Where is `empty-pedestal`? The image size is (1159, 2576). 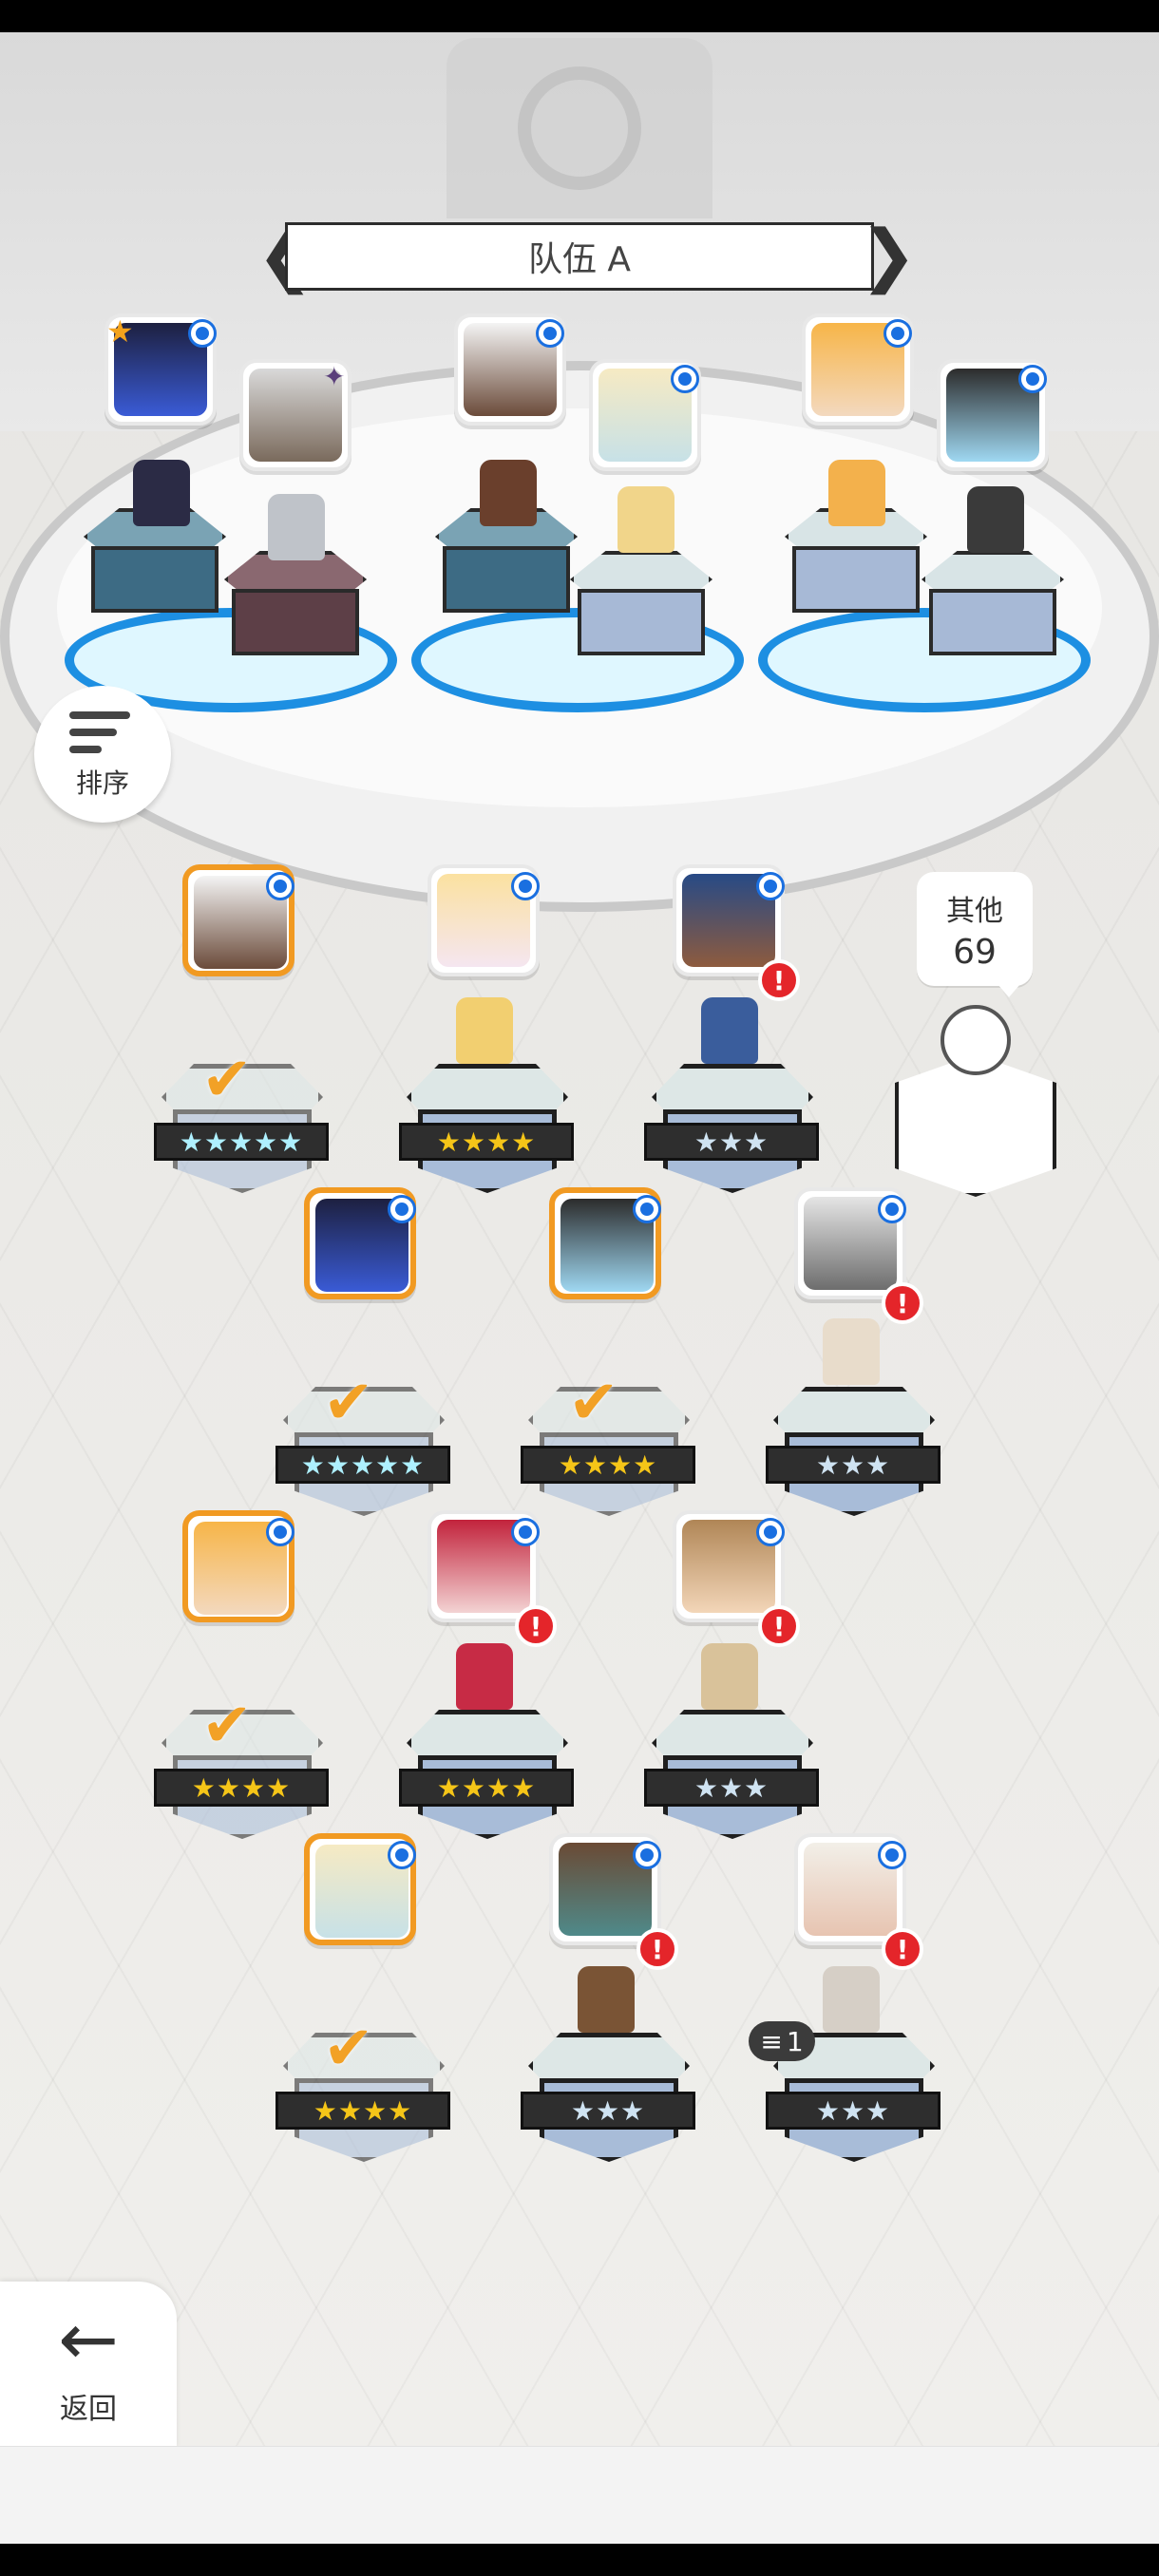 empty-pedestal is located at coordinates (975, 1125).